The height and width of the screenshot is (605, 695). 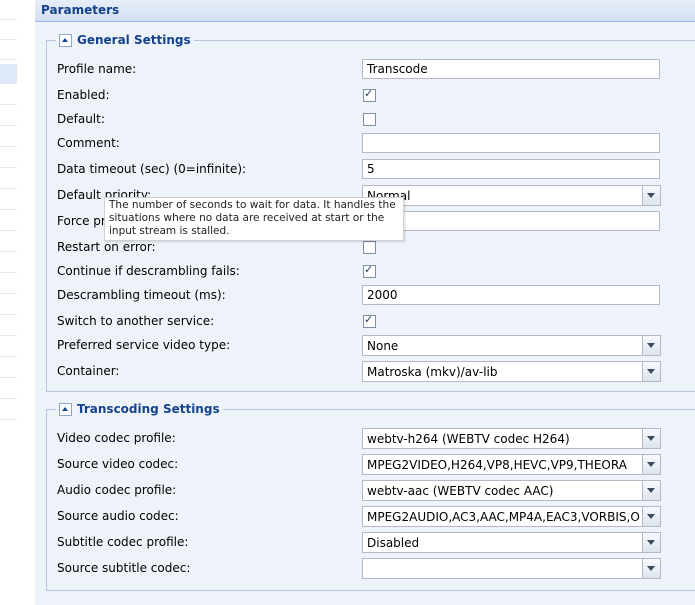 What do you see at coordinates (83, 95) in the screenshot?
I see `enabled-label: Enabled:` at bounding box center [83, 95].